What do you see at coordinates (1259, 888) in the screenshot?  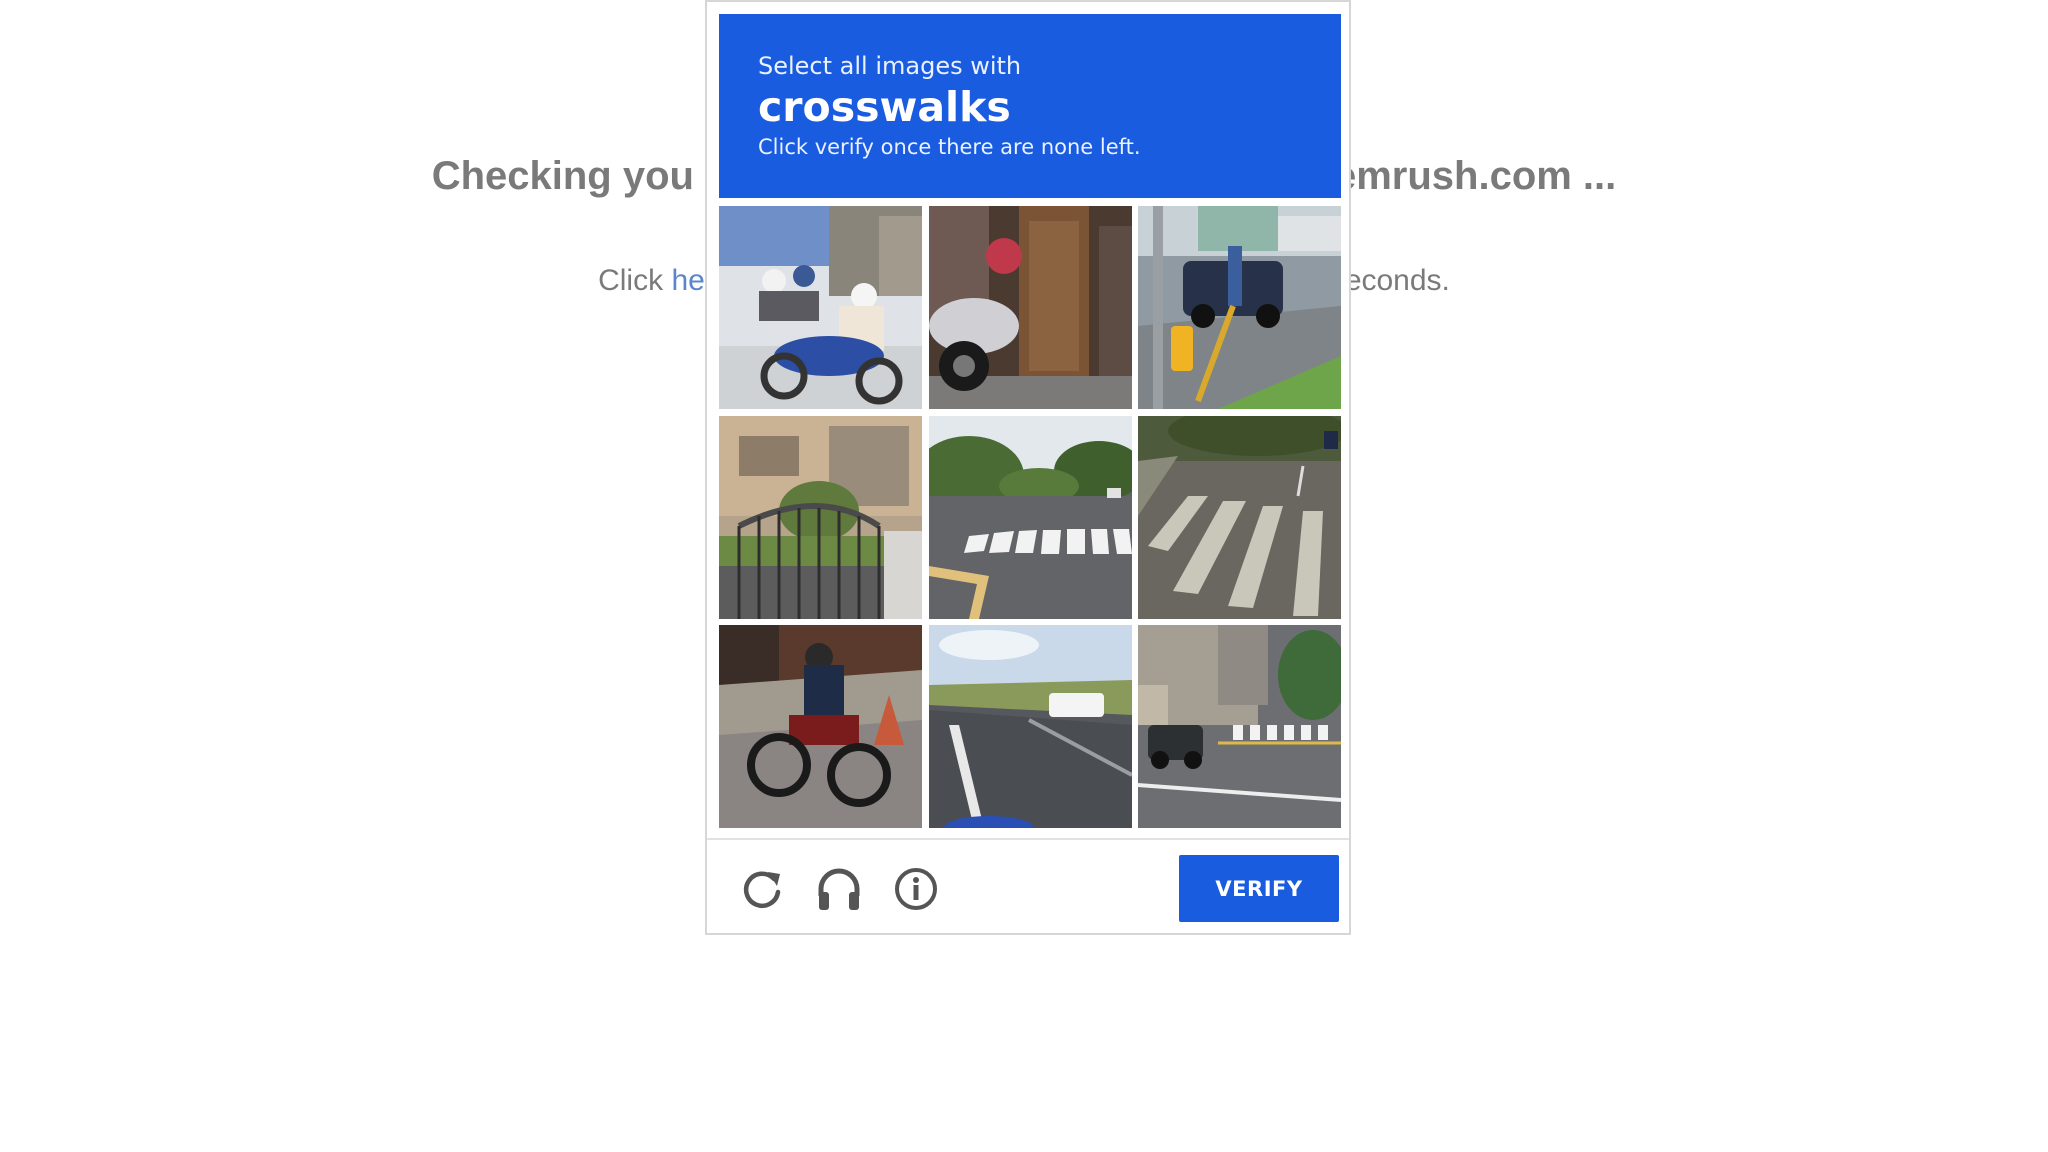 I see `verify-button: VERIFY` at bounding box center [1259, 888].